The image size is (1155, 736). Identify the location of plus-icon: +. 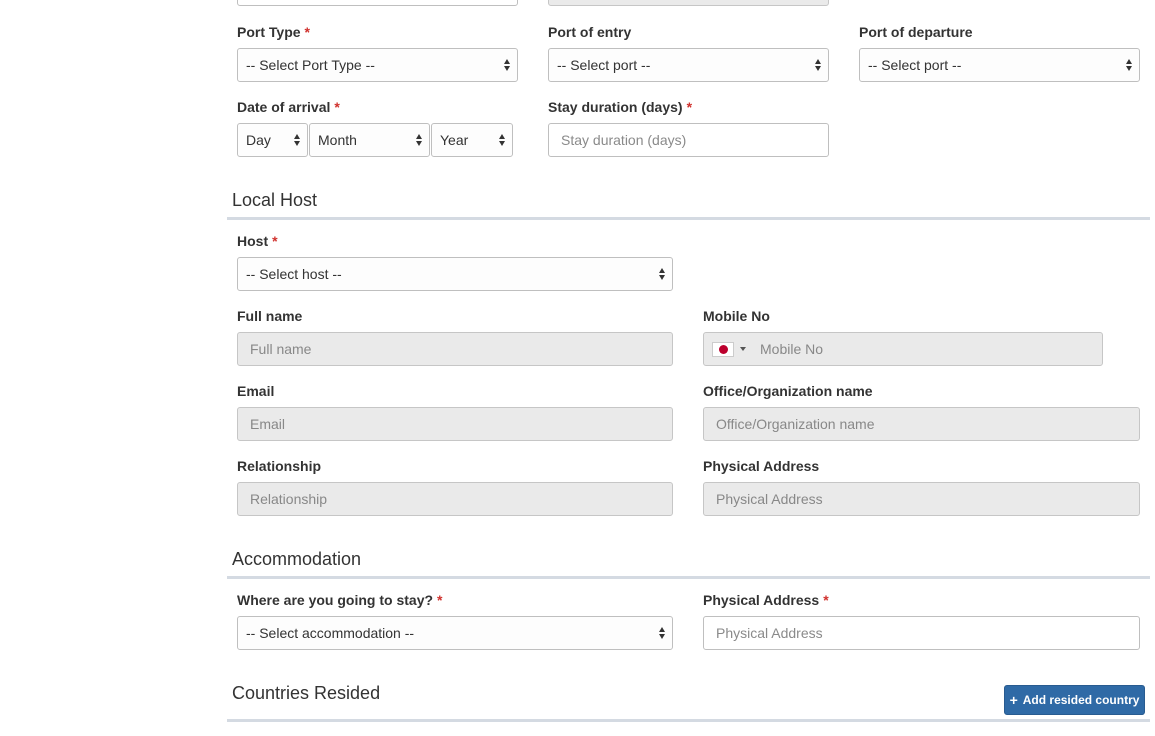
(1013, 700).